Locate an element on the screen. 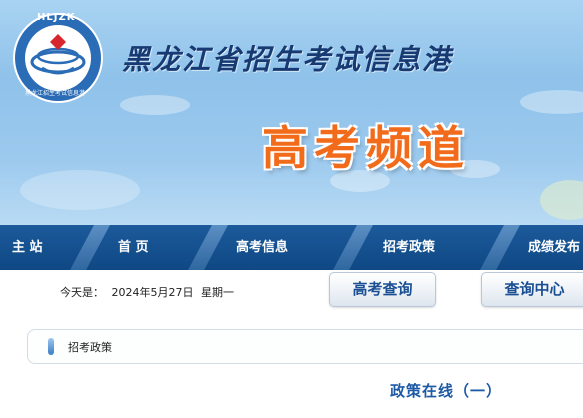 This screenshot has width=583, height=418. breadcrumb: 招考政策 is located at coordinates (305, 346).